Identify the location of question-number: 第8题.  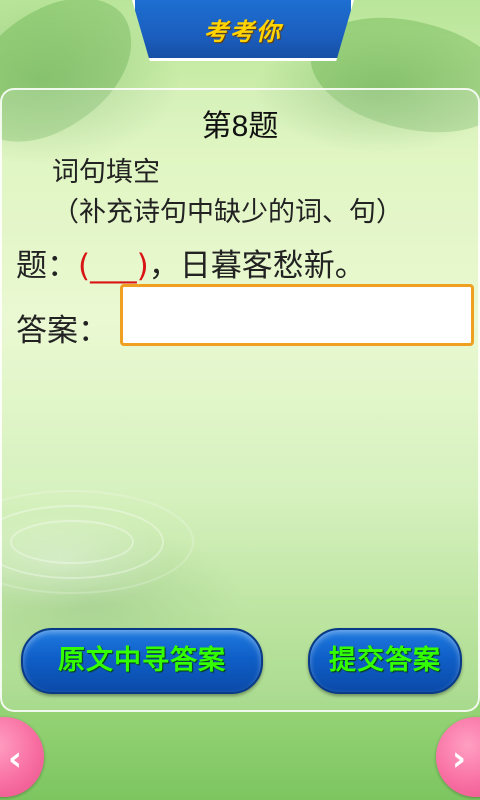
(240, 126).